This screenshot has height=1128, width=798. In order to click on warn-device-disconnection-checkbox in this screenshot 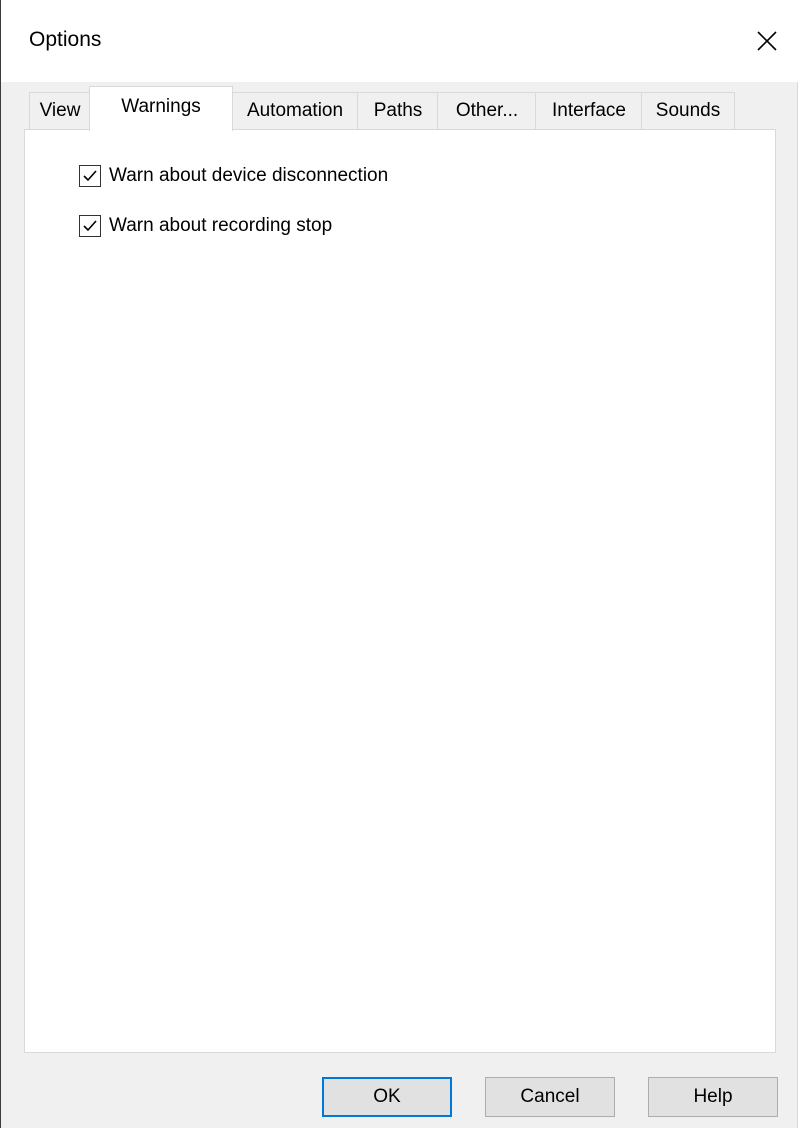, I will do `click(90, 176)`.